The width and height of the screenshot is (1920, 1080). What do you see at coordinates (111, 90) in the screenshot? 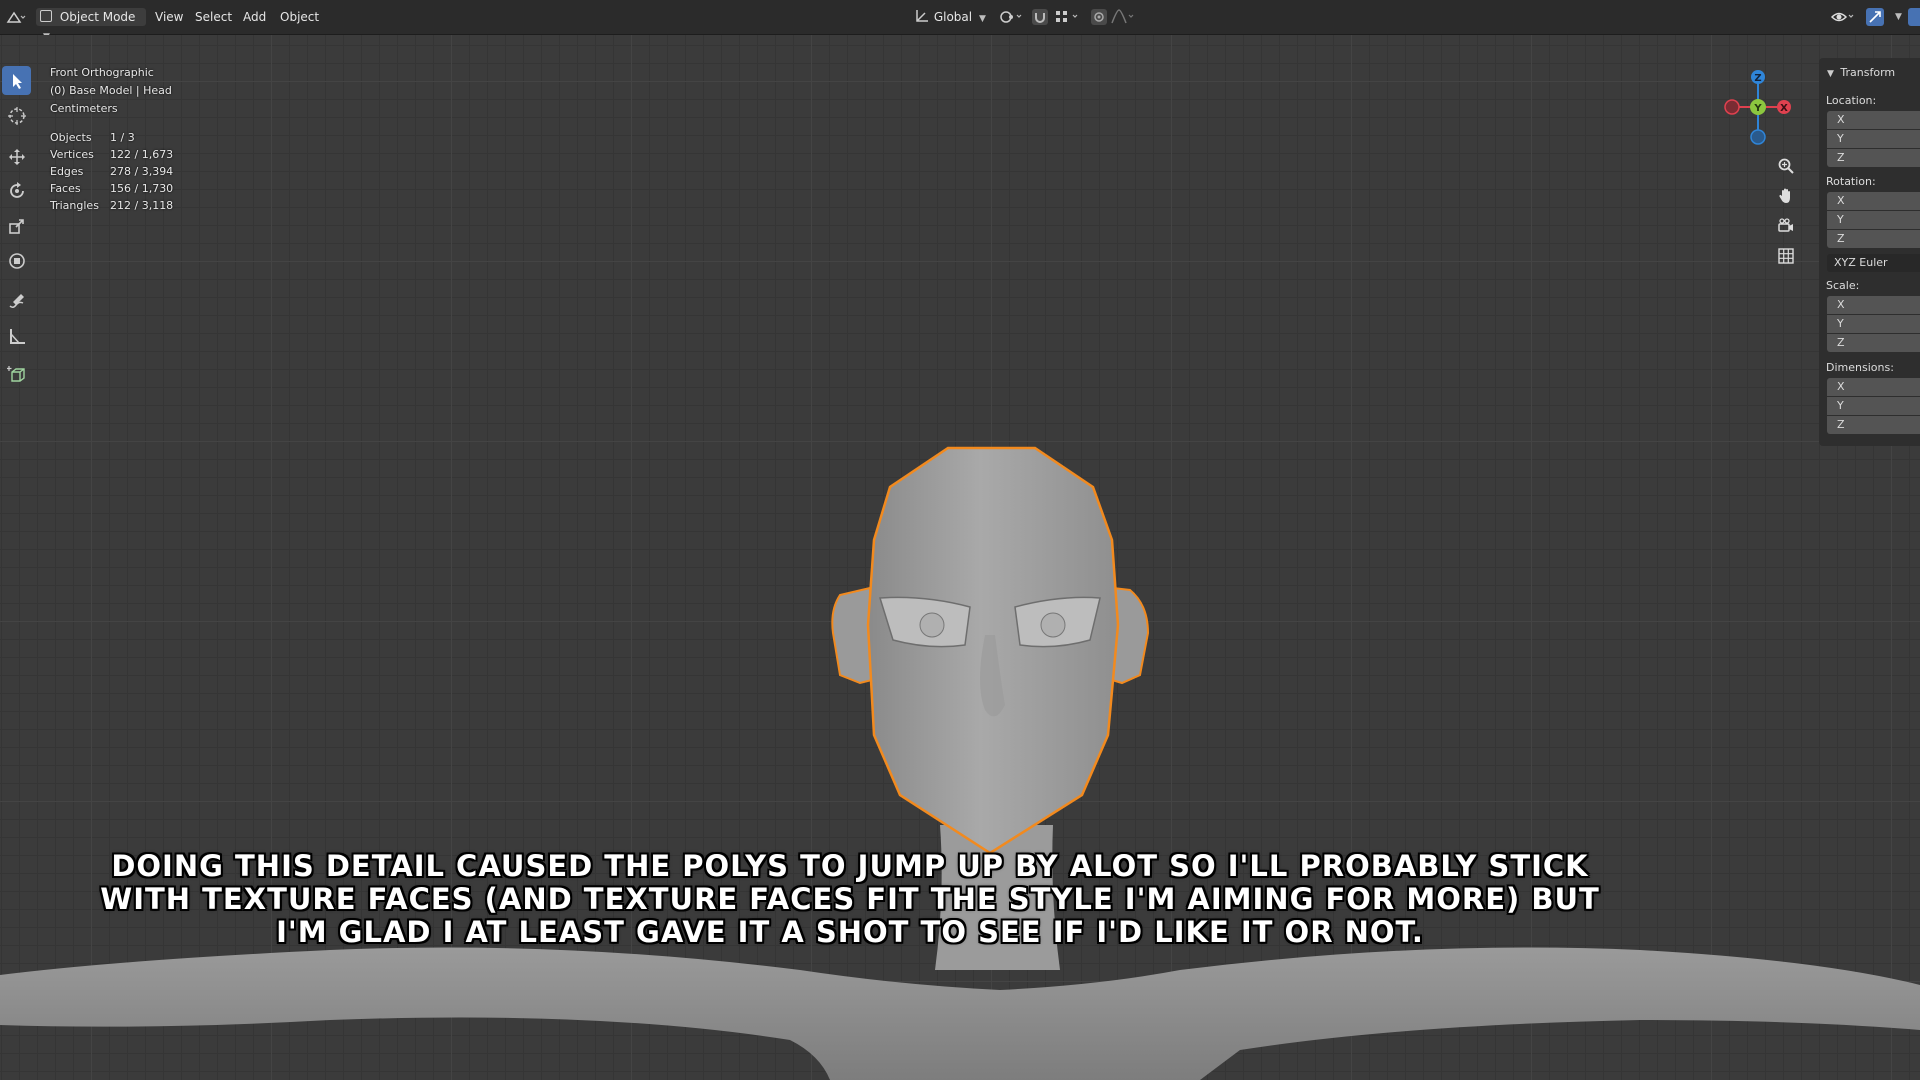
I see `object-info: (0) Base Model | Head` at bounding box center [111, 90].